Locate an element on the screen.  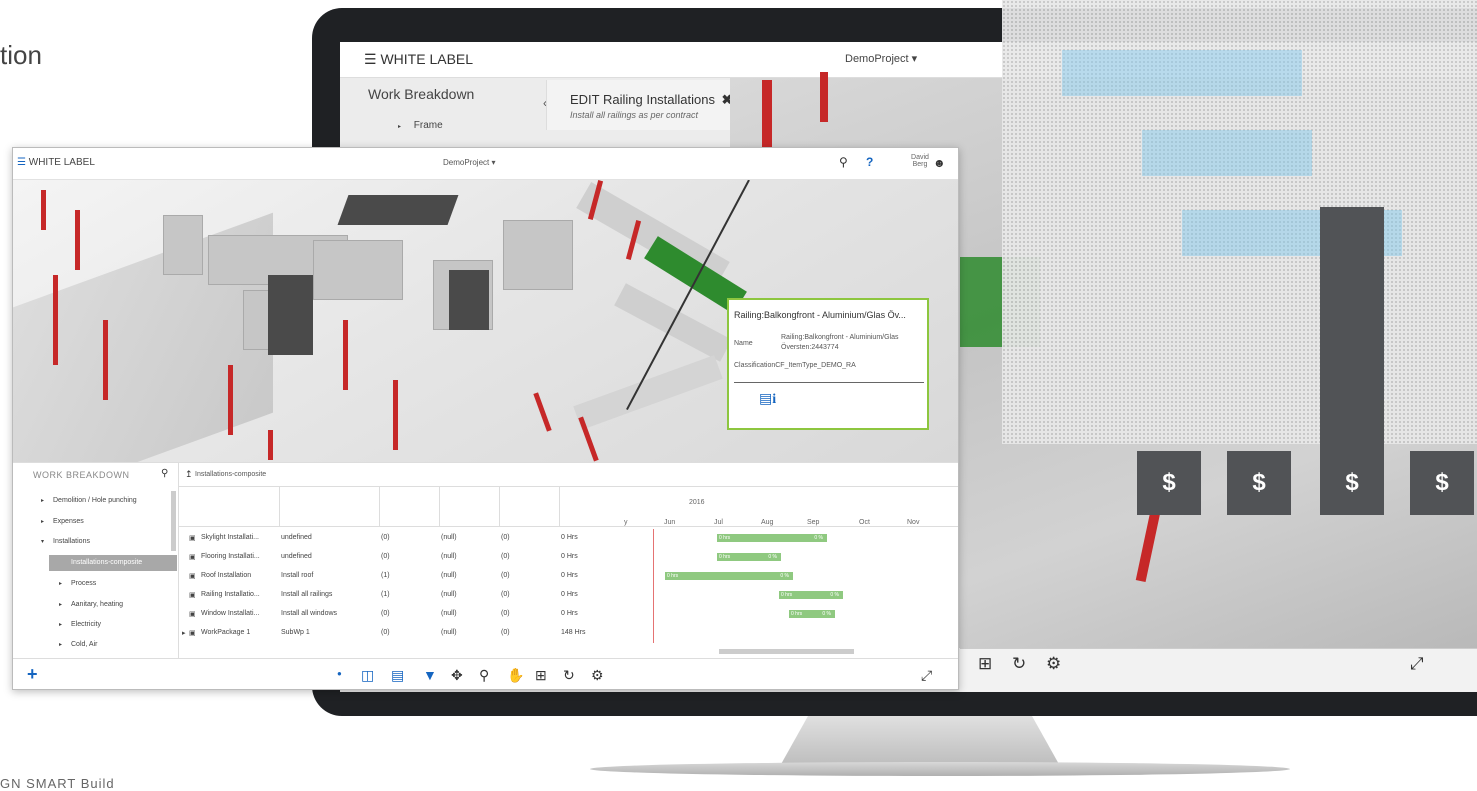
gantt-year: 2016 is located at coordinates (697, 502).